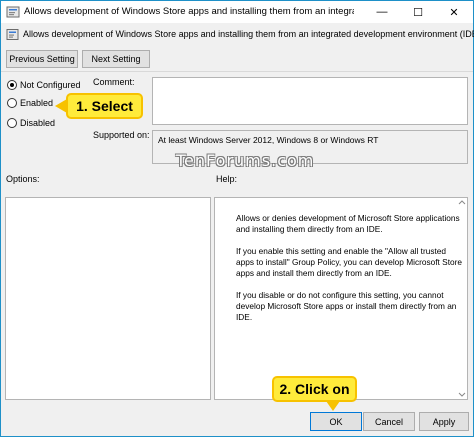 The height and width of the screenshot is (437, 474). What do you see at coordinates (389, 421) in the screenshot?
I see `cancel-button: Cancel` at bounding box center [389, 421].